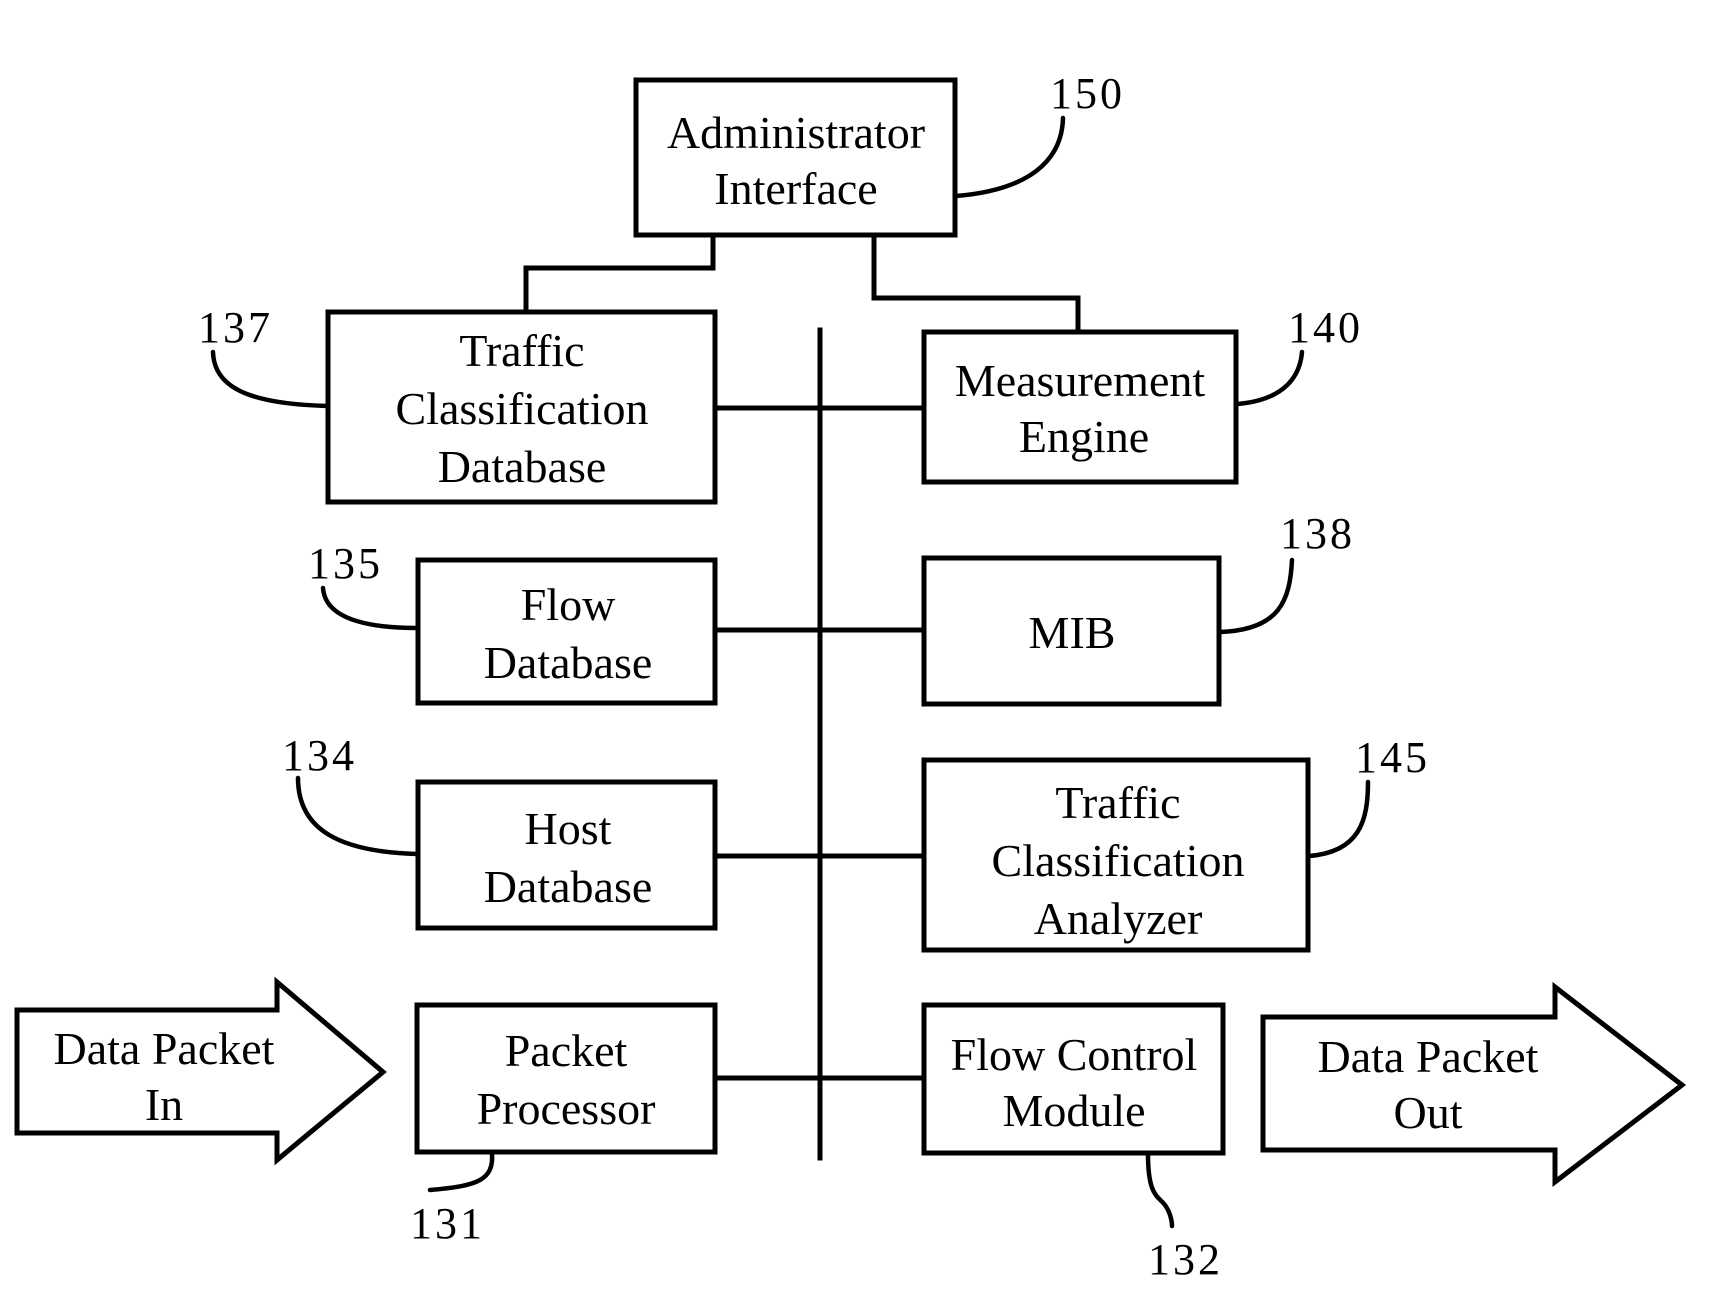 This screenshot has width=1710, height=1292. What do you see at coordinates (164, 1104) in the screenshot?
I see `arrow-label-line: In` at bounding box center [164, 1104].